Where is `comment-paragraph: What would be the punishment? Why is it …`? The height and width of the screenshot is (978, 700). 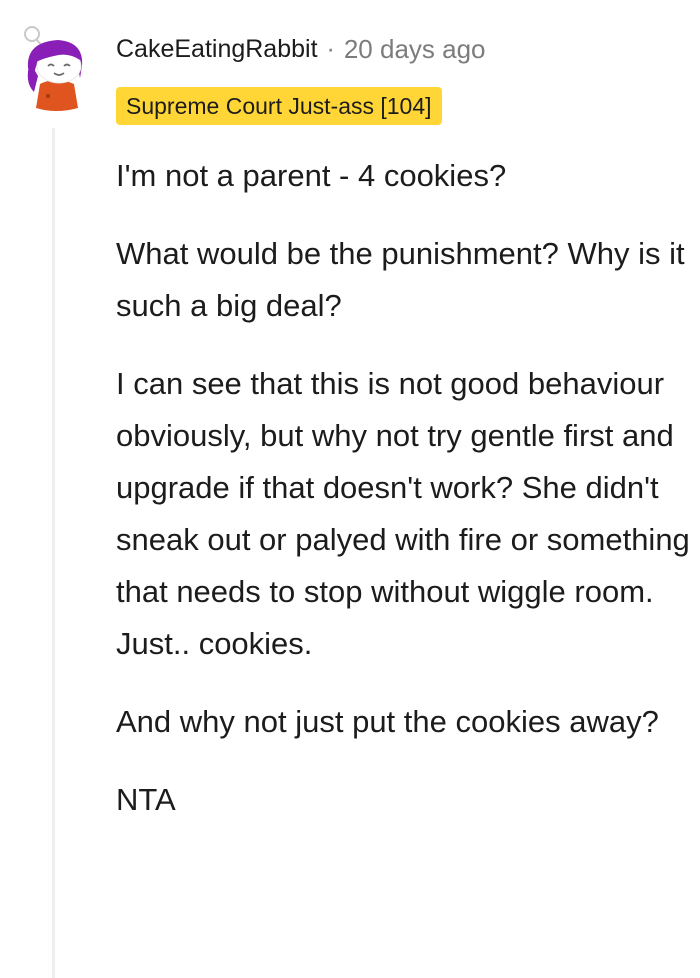 comment-paragraph: What would be the punishment? Why is it … is located at coordinates (400, 279).